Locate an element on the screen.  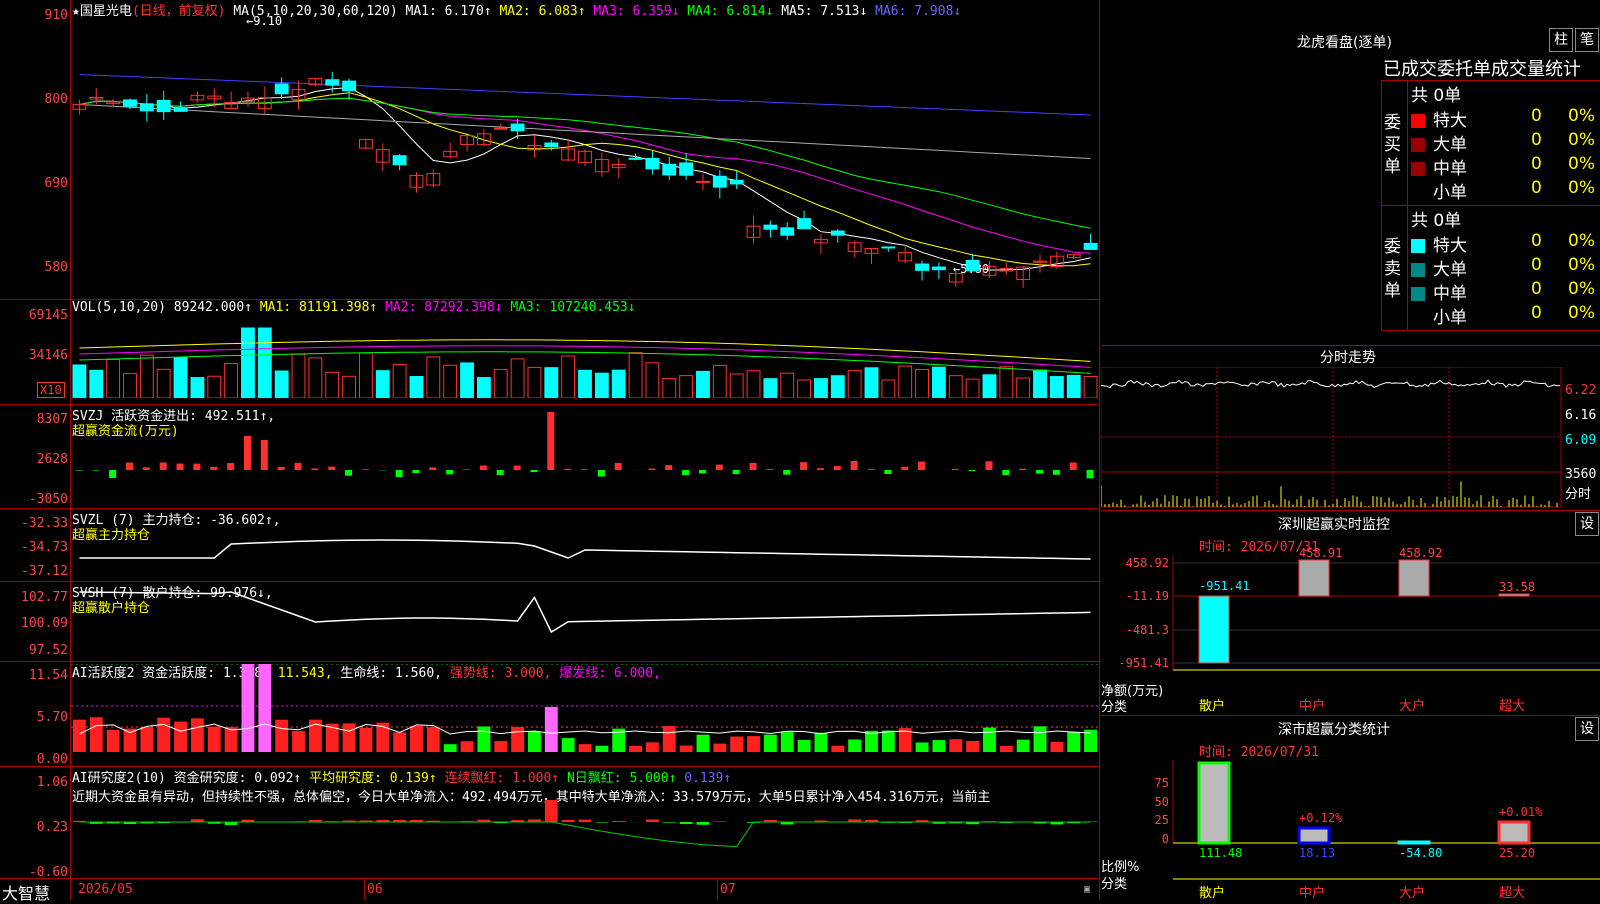
ai2-axis-label: 0.23 is located at coordinates (34, 827).